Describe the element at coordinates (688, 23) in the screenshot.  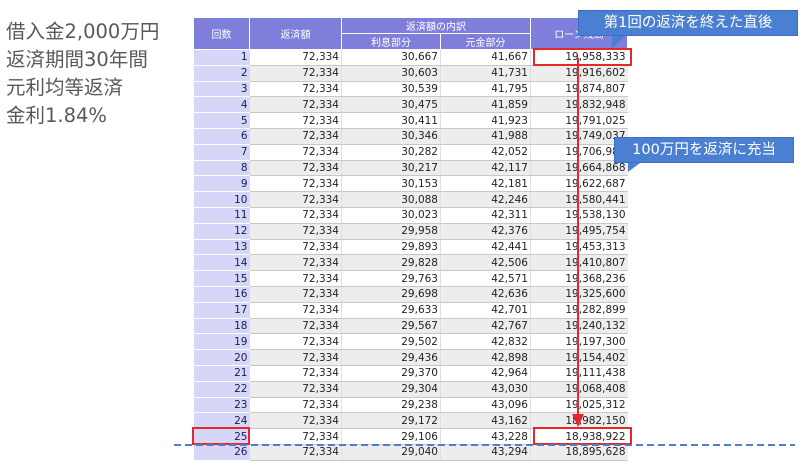
I see `first-payment-callout: 第1回の返済を終えた直後` at that location.